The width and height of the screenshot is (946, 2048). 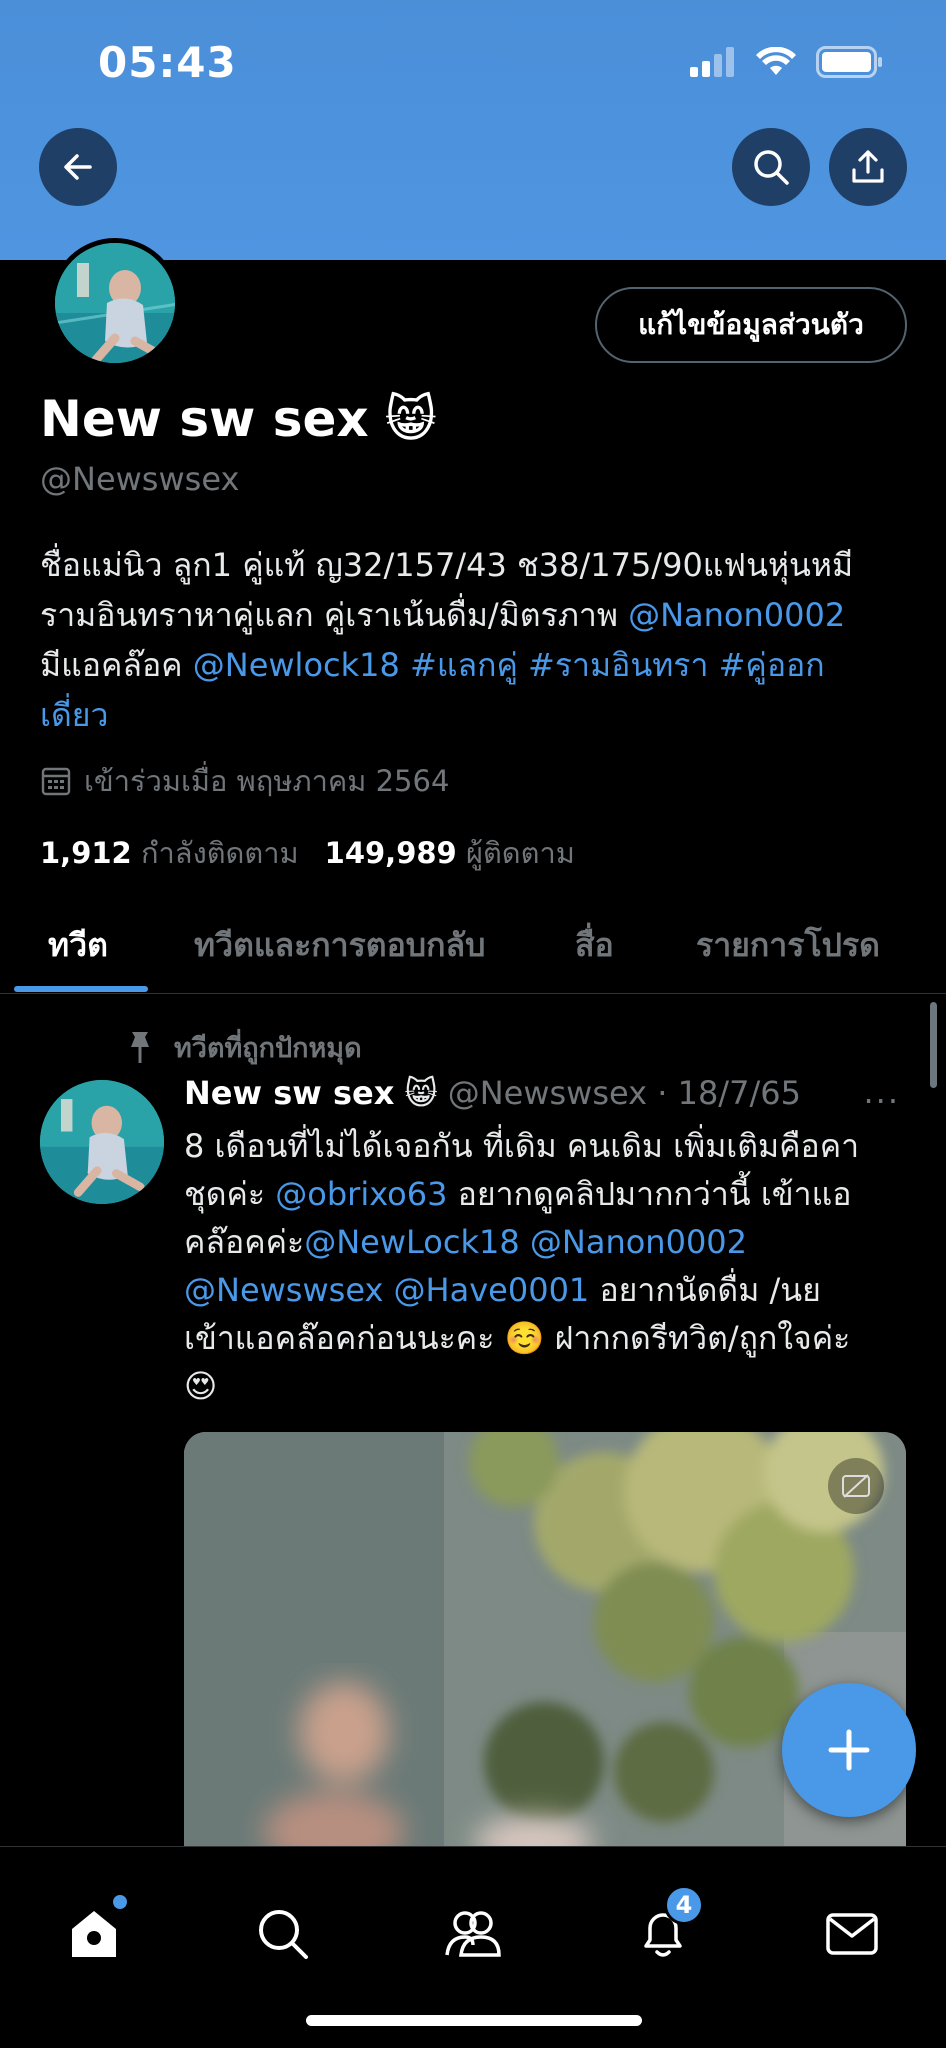 What do you see at coordinates (666, 1927) in the screenshot?
I see `nav-notifications: 4` at bounding box center [666, 1927].